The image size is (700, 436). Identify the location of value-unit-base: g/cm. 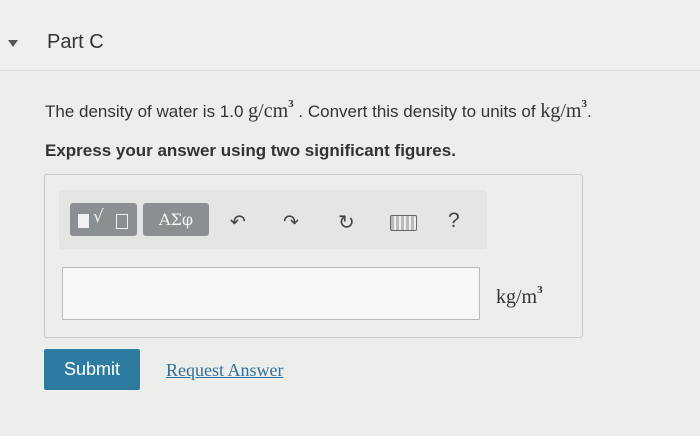
(268, 111).